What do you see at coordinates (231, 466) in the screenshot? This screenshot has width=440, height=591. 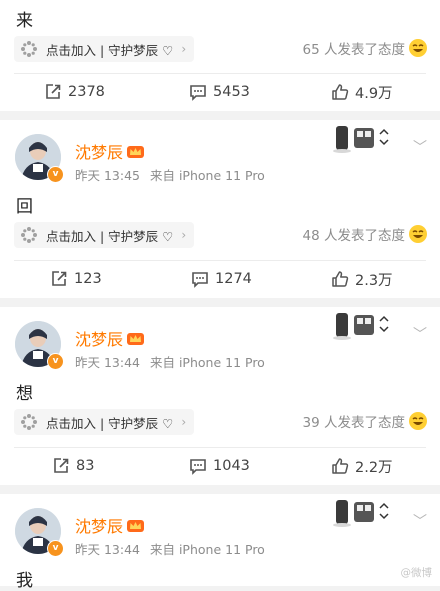 I see `comment-count: 1043` at bounding box center [231, 466].